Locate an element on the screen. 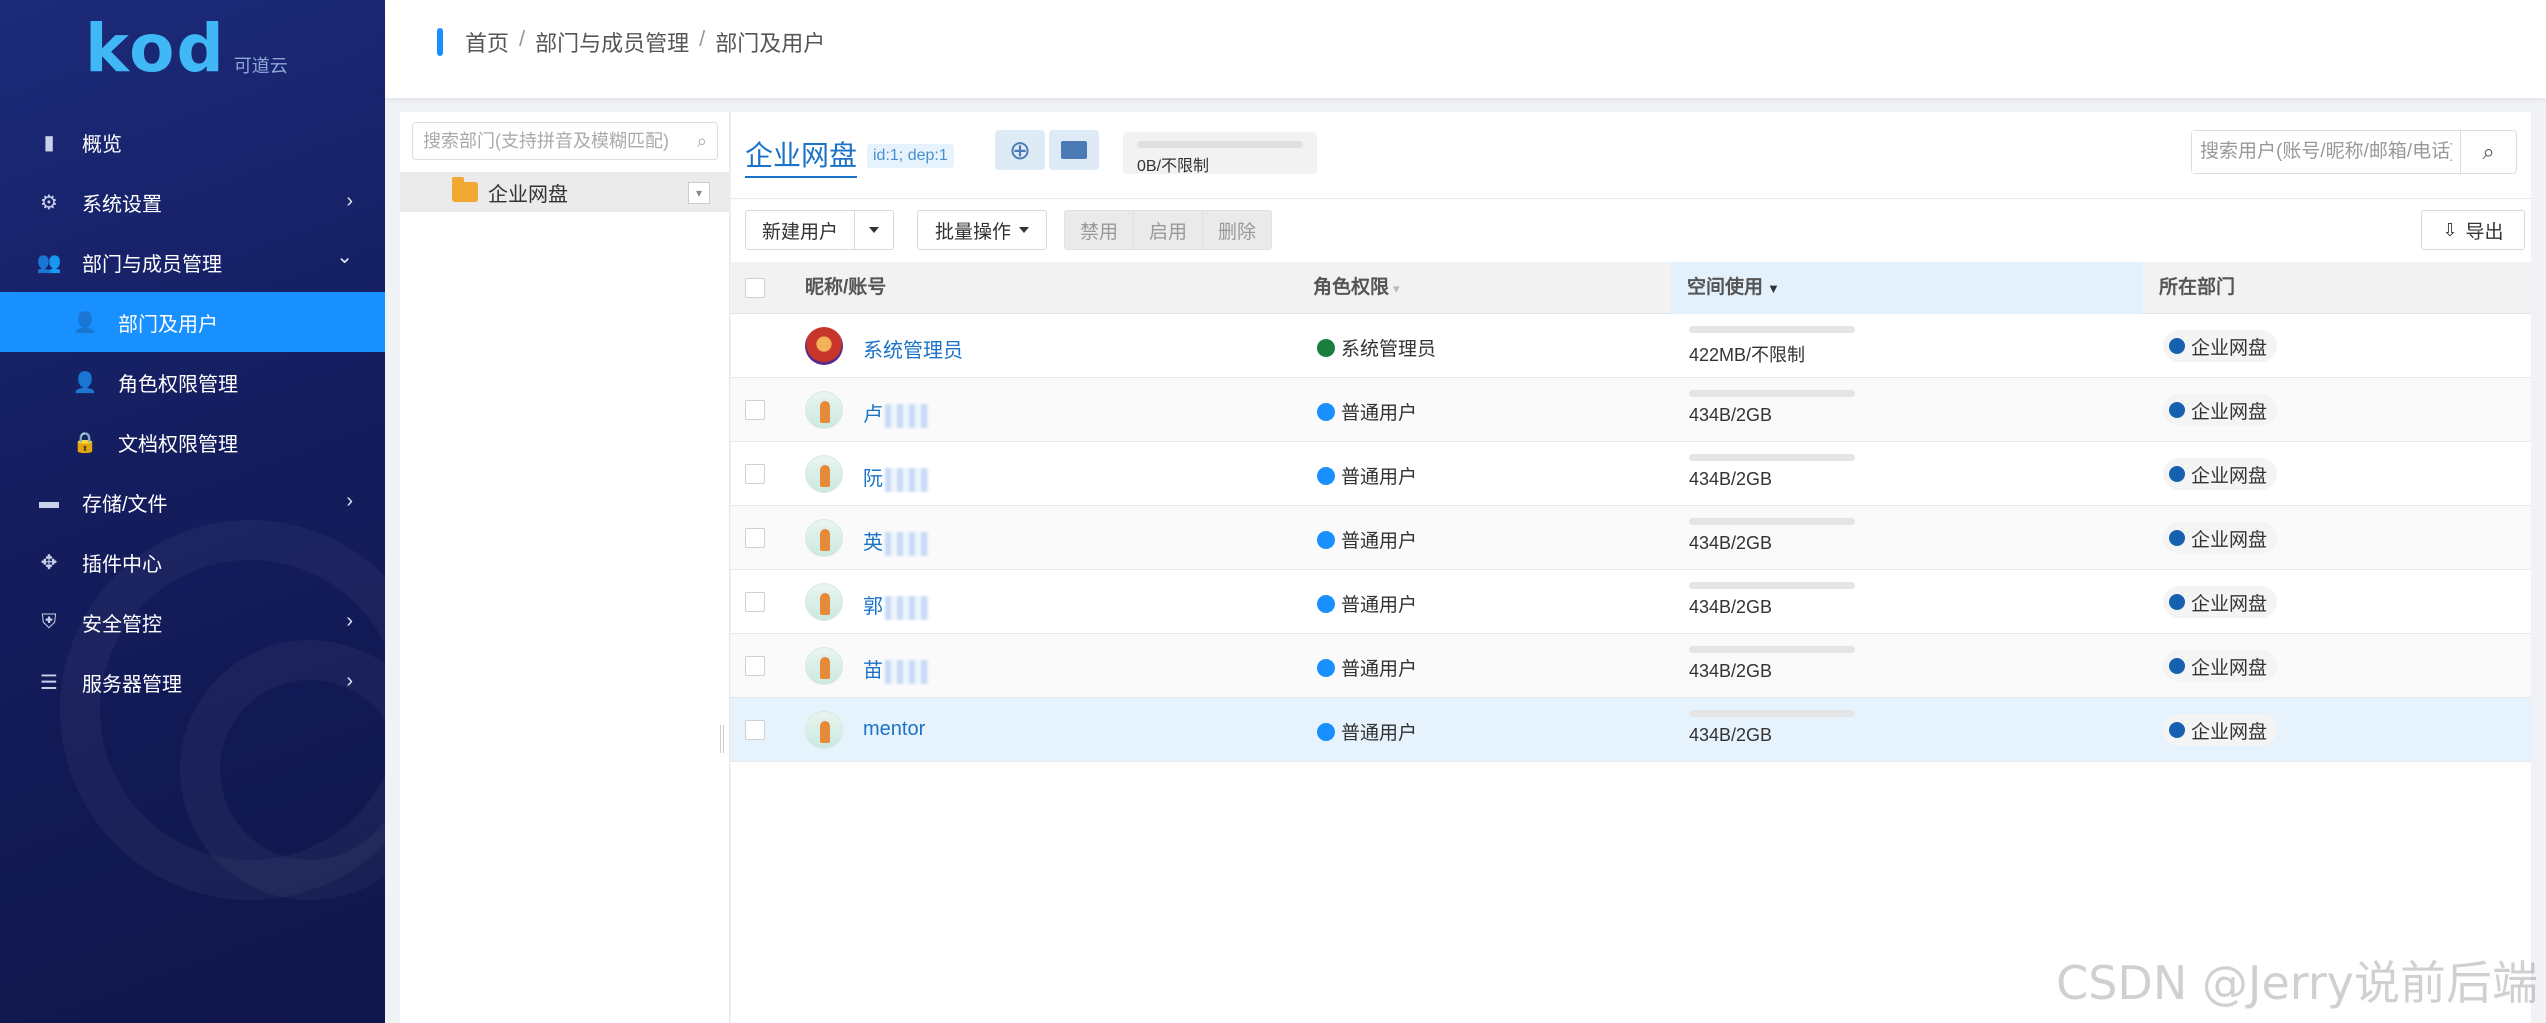  sidebar-item-dept-members: 👥 部门与成员管理 ⌄ is located at coordinates (192, 262).